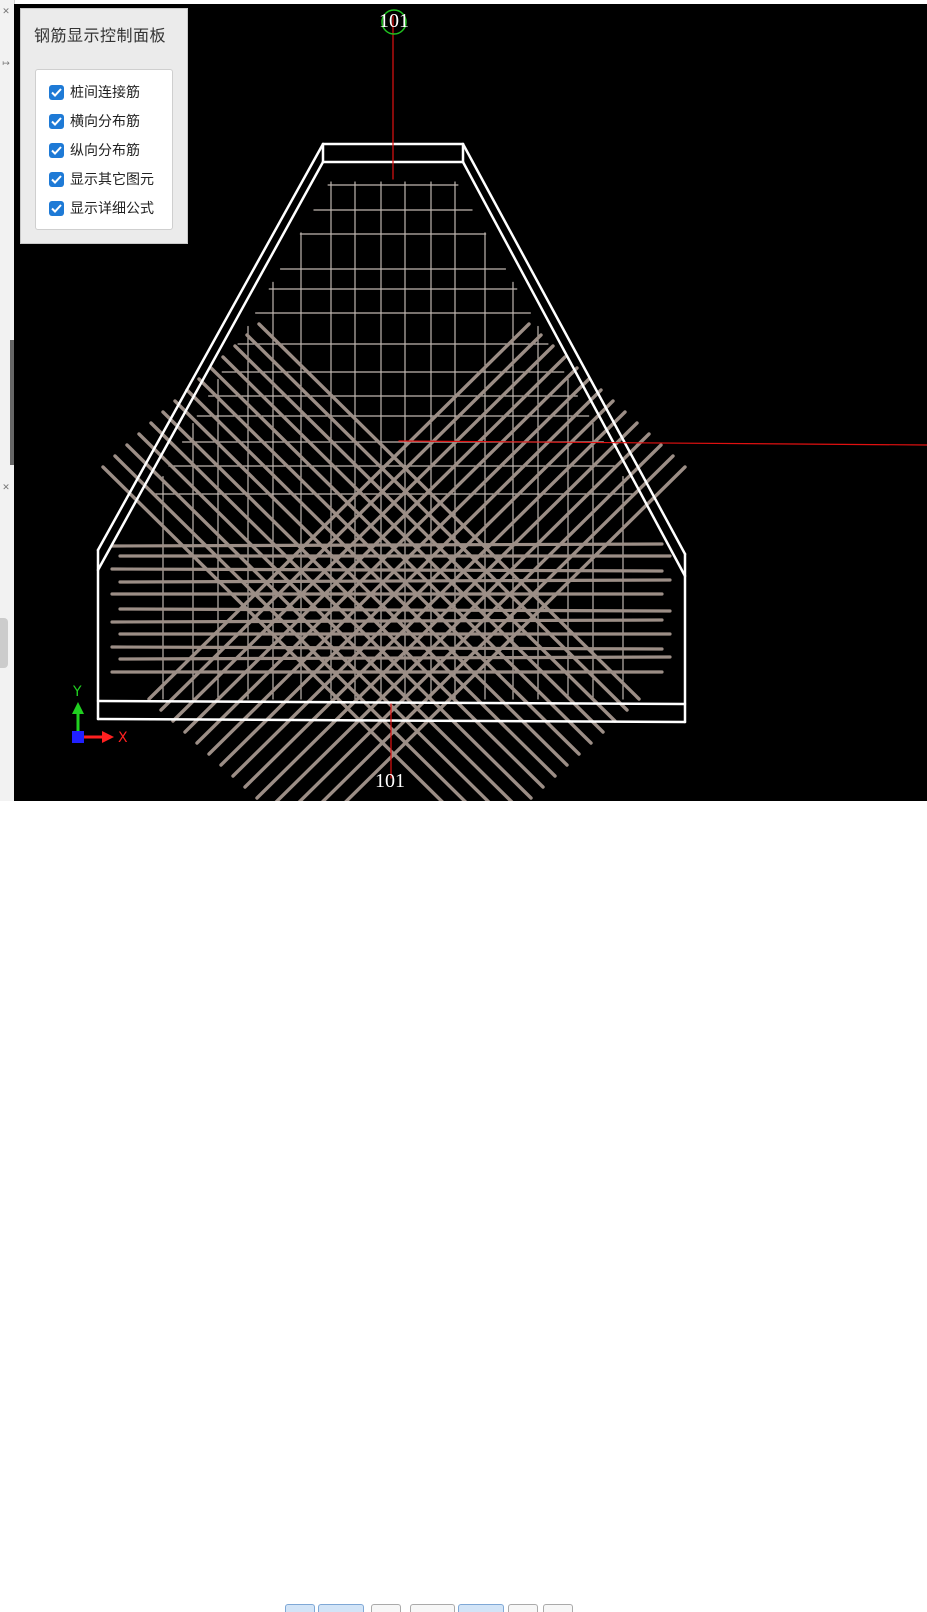 The width and height of the screenshot is (927, 1612). I want to click on gizmo-y-arrowhead, so click(78, 708).